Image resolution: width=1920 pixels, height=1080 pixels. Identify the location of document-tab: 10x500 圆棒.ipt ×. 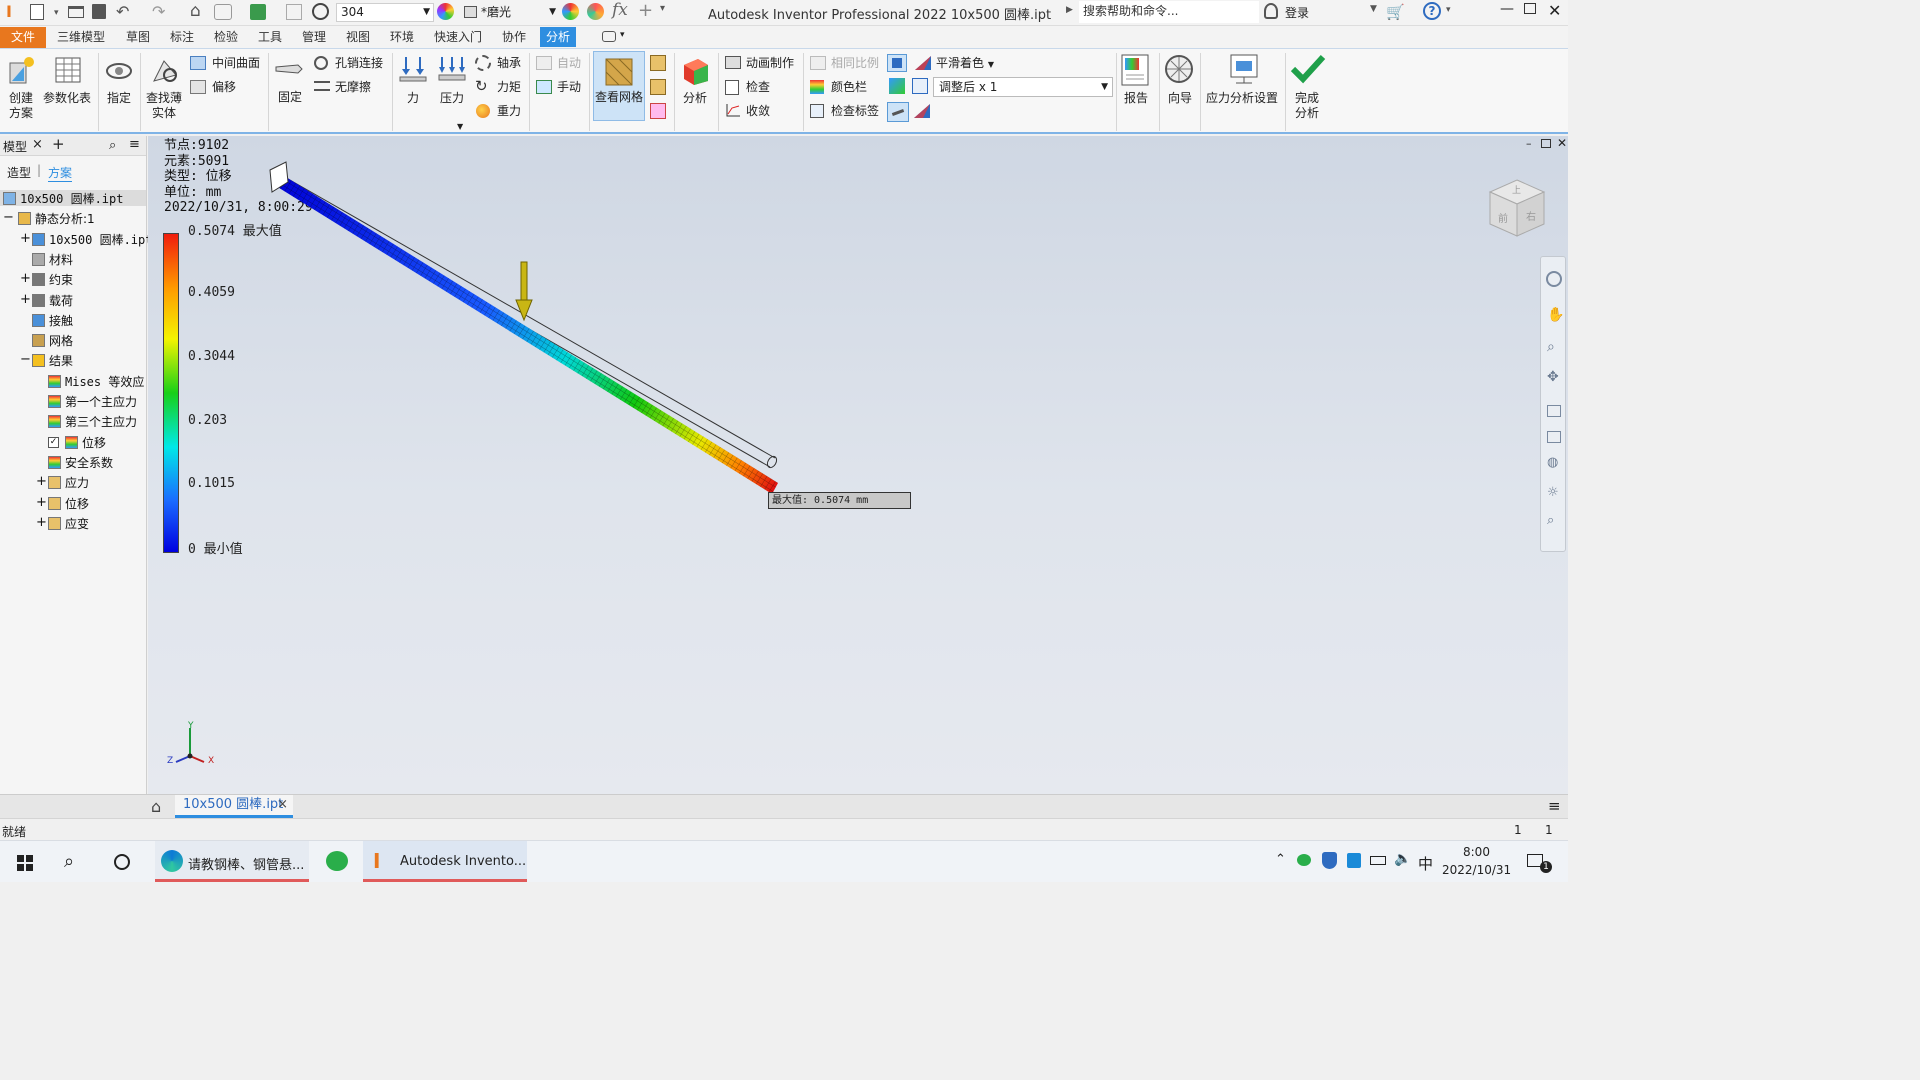
(234, 806).